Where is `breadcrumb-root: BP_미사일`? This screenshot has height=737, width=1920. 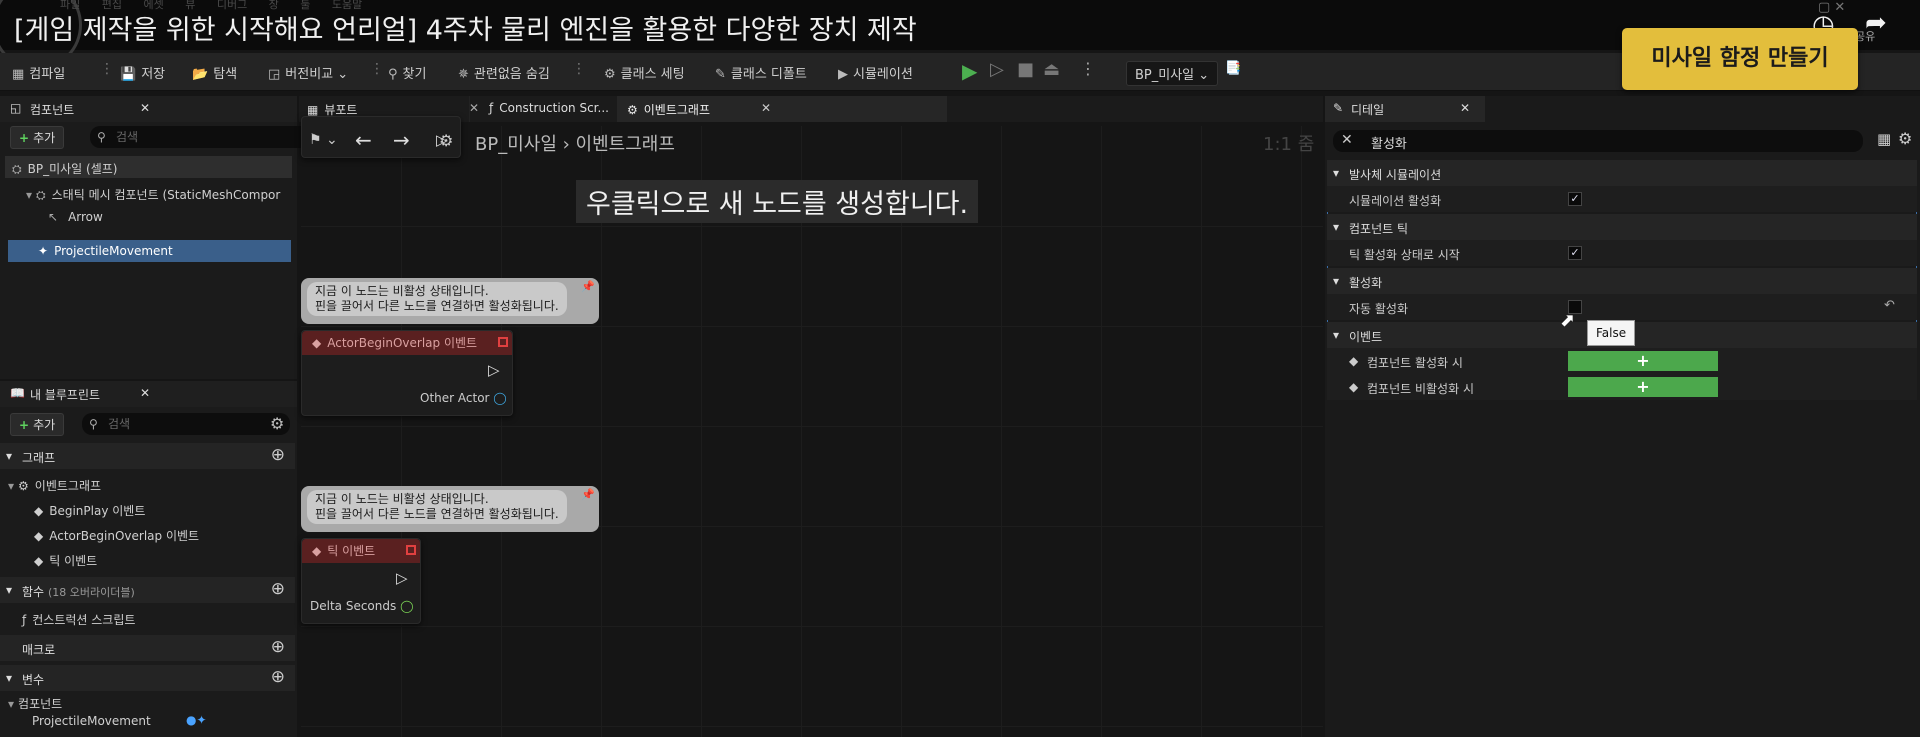
breadcrumb-root: BP_미사일 is located at coordinates (516, 144).